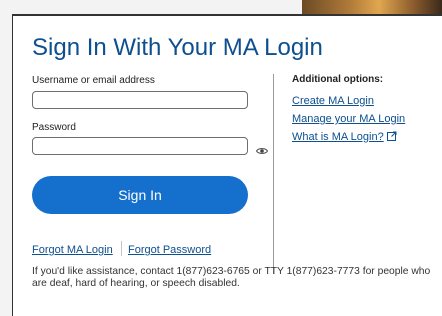 This screenshot has width=442, height=316. Describe the element at coordinates (177, 47) in the screenshot. I see `page-title: Sign In With Your MA Login` at that location.